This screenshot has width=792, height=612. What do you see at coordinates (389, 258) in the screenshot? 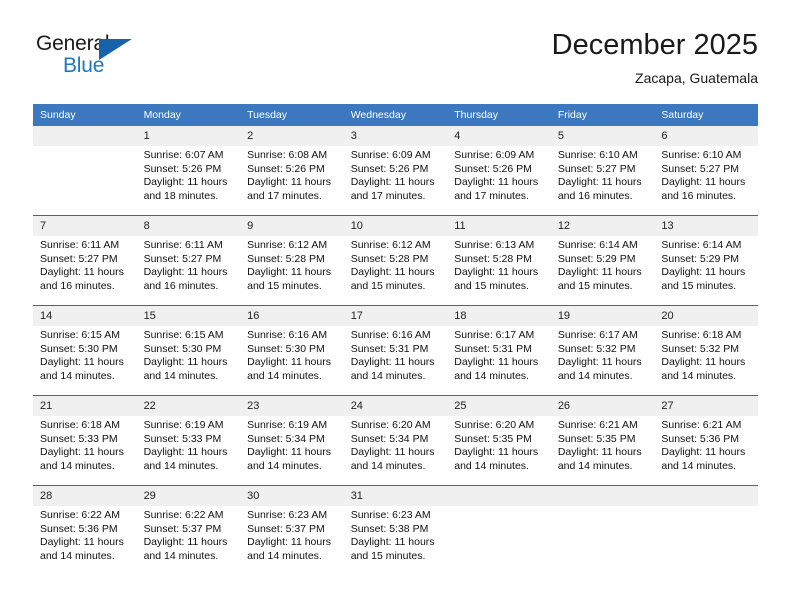
I see `sunset-text: Sunset: 5:28 PM` at bounding box center [389, 258].